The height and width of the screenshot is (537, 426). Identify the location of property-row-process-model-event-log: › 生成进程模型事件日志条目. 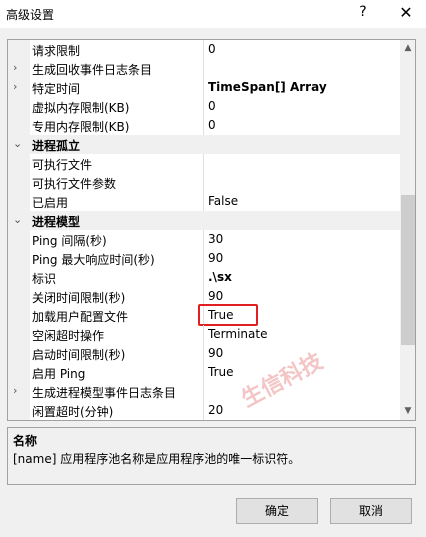
(204, 391).